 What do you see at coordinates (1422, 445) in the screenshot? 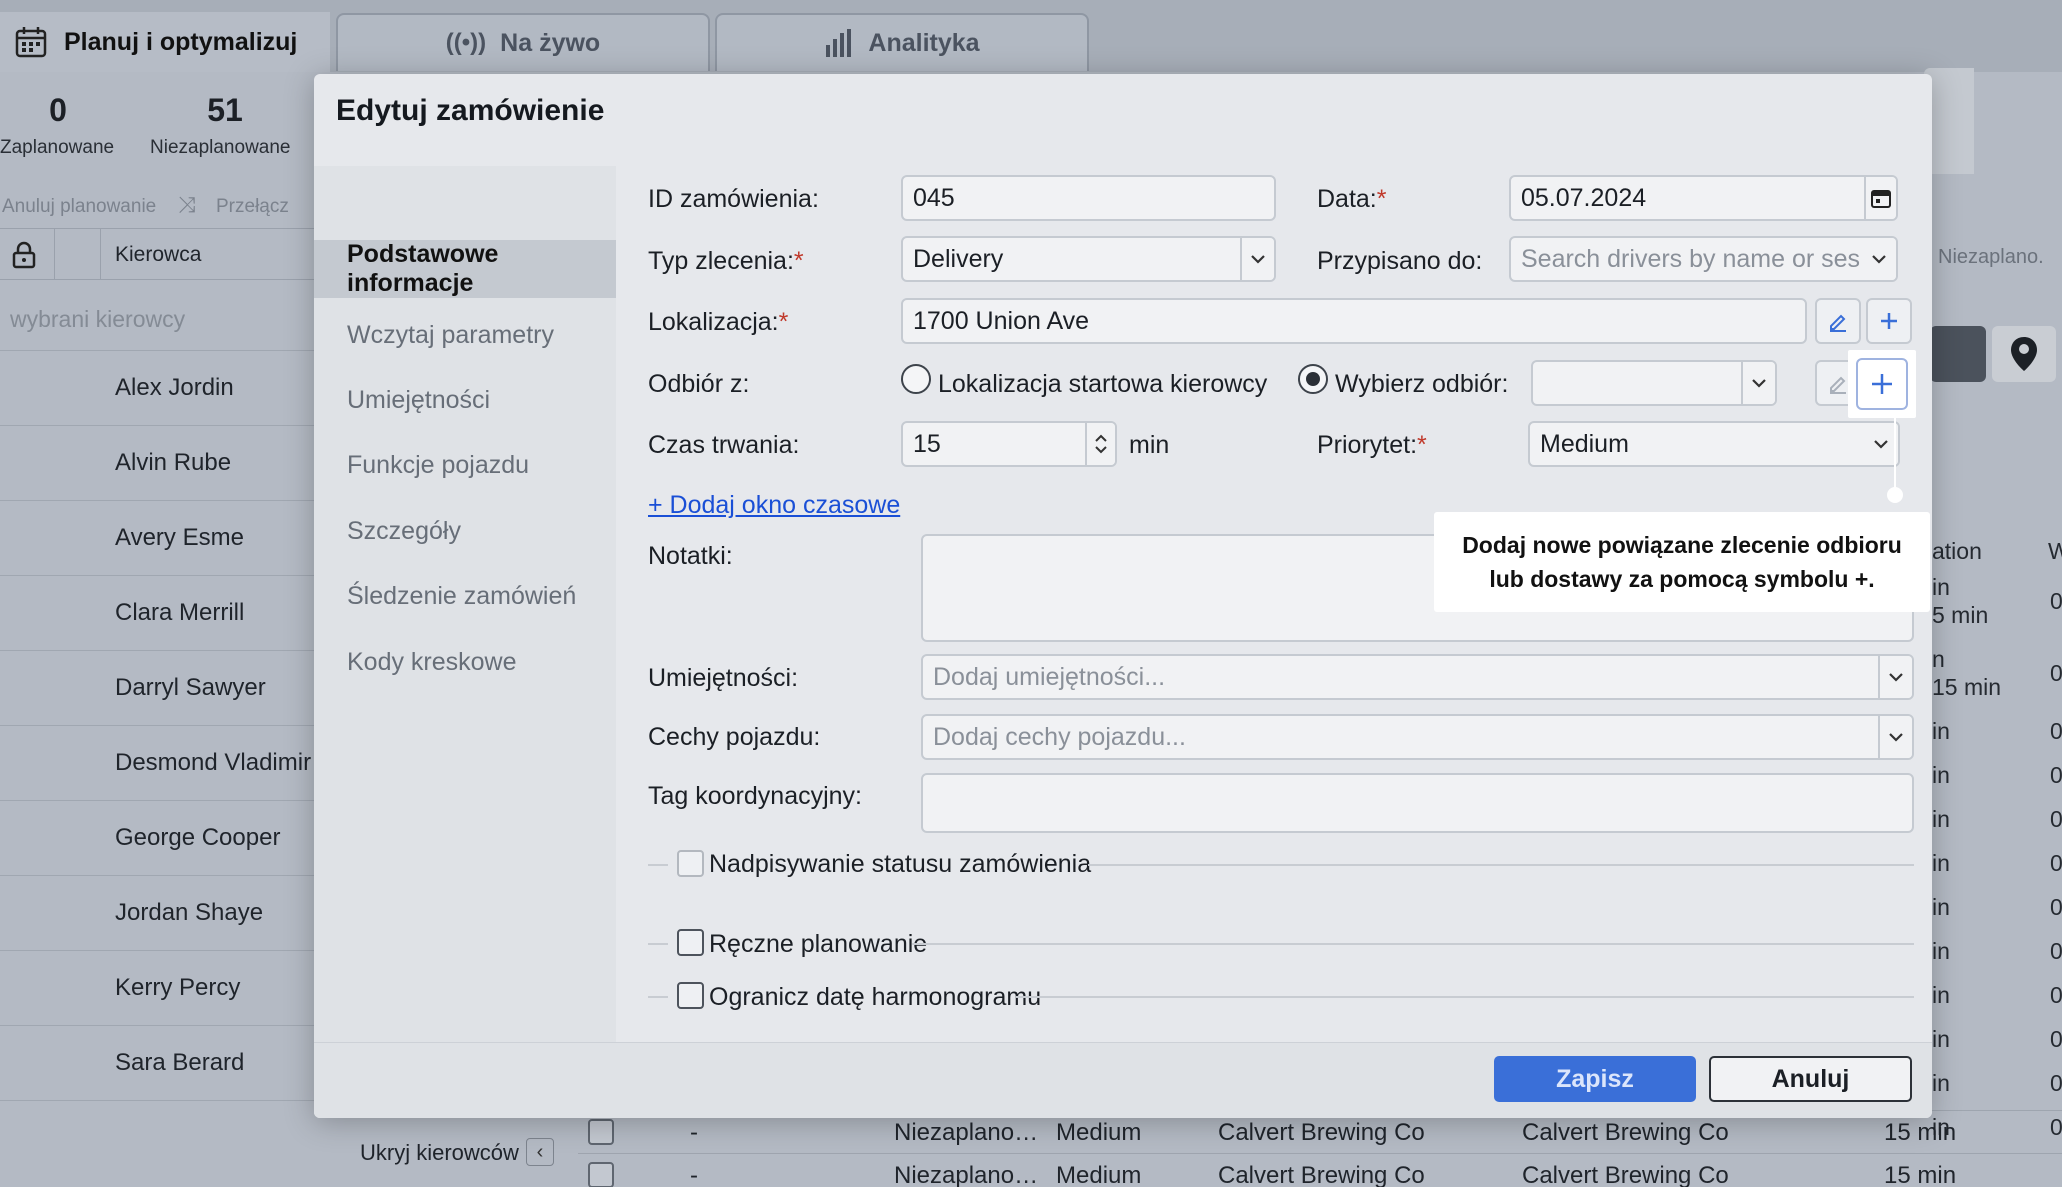
I see `required-marker: *` at bounding box center [1422, 445].